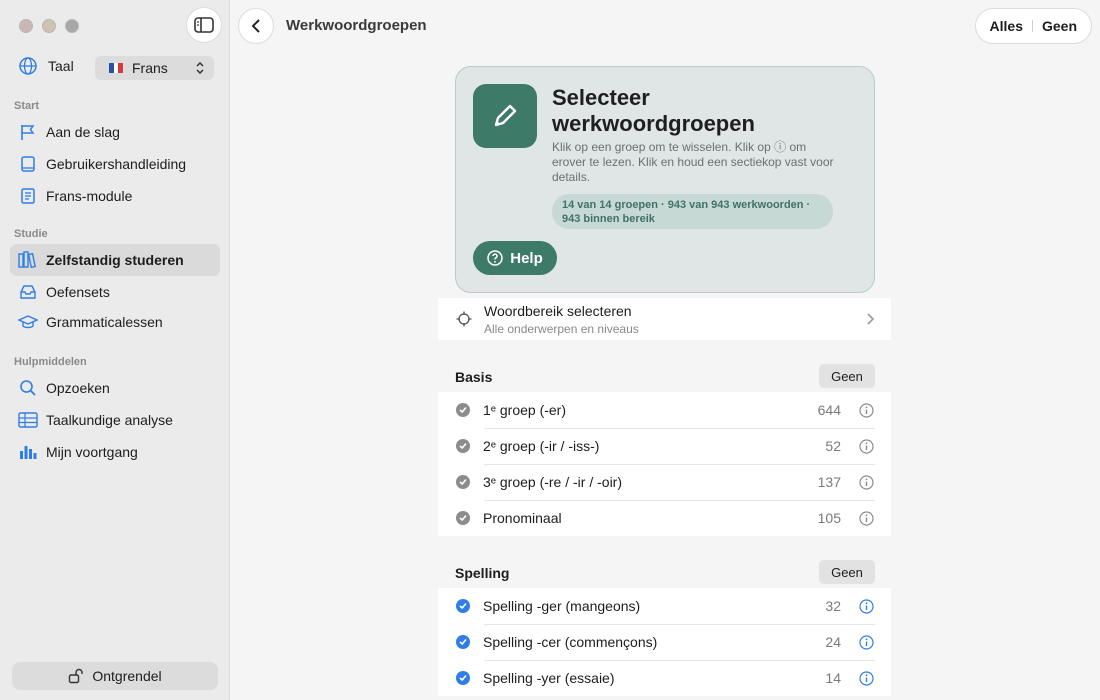 The width and height of the screenshot is (1100, 700). I want to click on list-item: 2ᵉ groep (-ir / -iss-) 52, so click(664, 446).